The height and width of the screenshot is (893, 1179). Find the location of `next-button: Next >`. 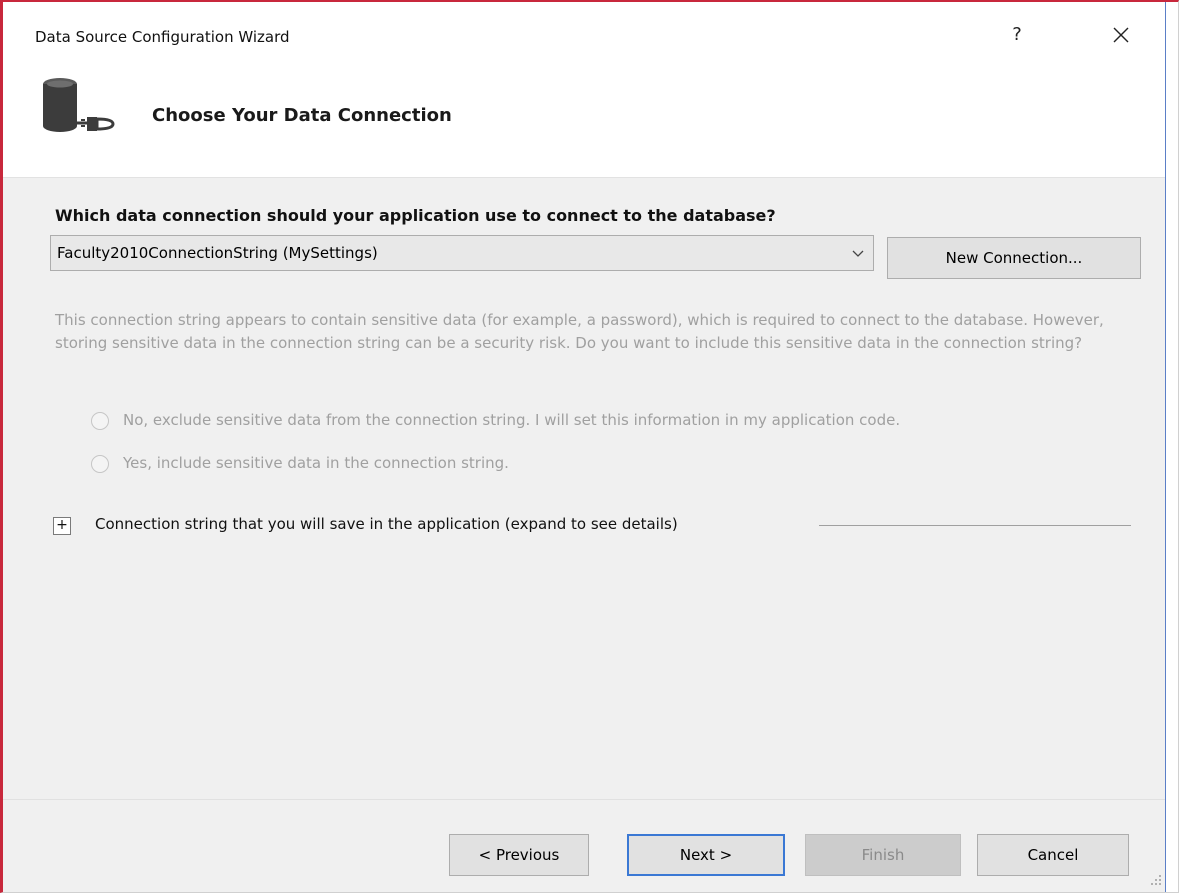

next-button: Next > is located at coordinates (706, 855).